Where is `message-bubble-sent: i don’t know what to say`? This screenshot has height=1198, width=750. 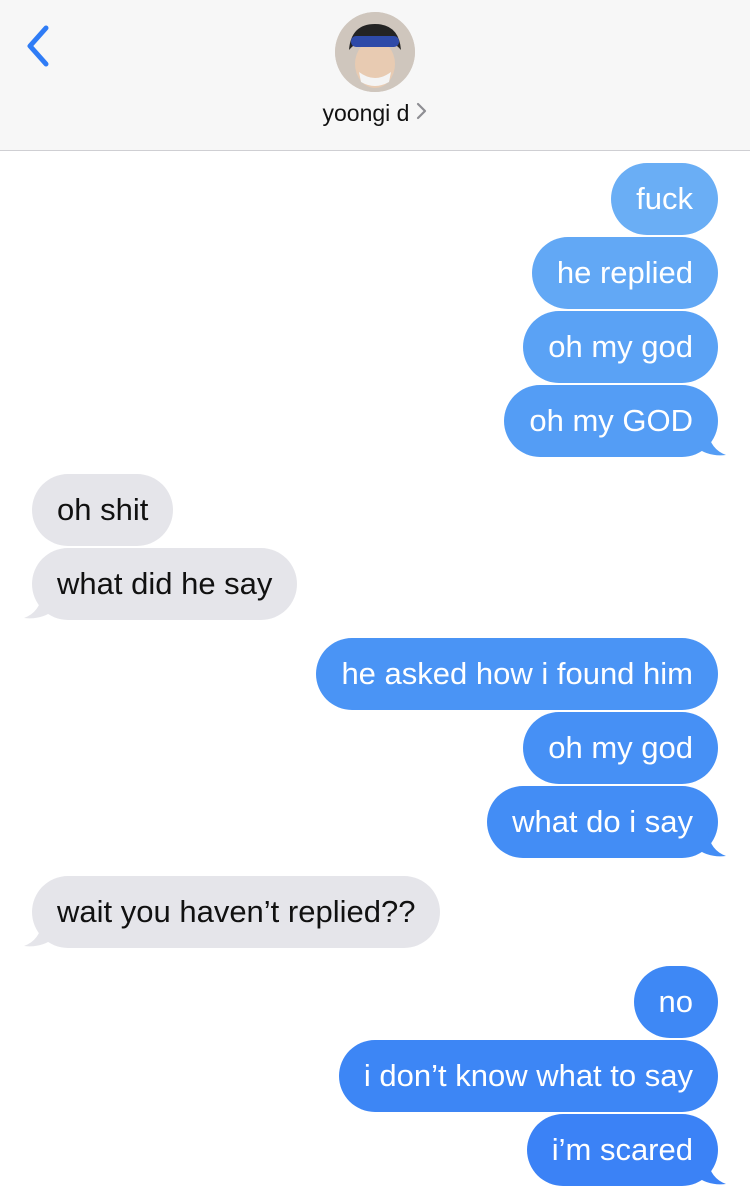
message-bubble-sent: i don’t know what to say is located at coordinates (528, 1076).